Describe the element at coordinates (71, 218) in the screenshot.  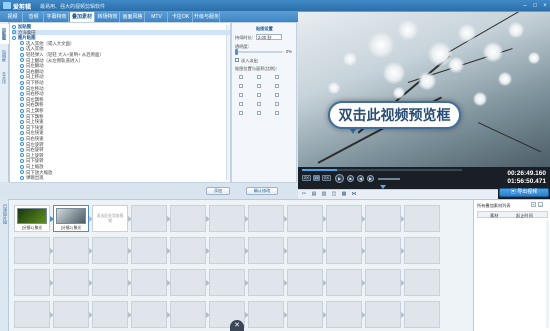
I see `clip-slot: [分镜2] 聚光` at that location.